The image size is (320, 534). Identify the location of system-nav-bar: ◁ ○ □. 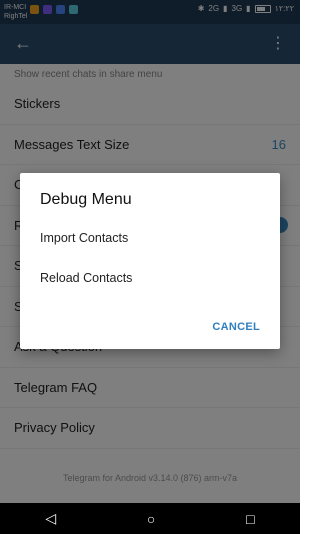
(150, 518).